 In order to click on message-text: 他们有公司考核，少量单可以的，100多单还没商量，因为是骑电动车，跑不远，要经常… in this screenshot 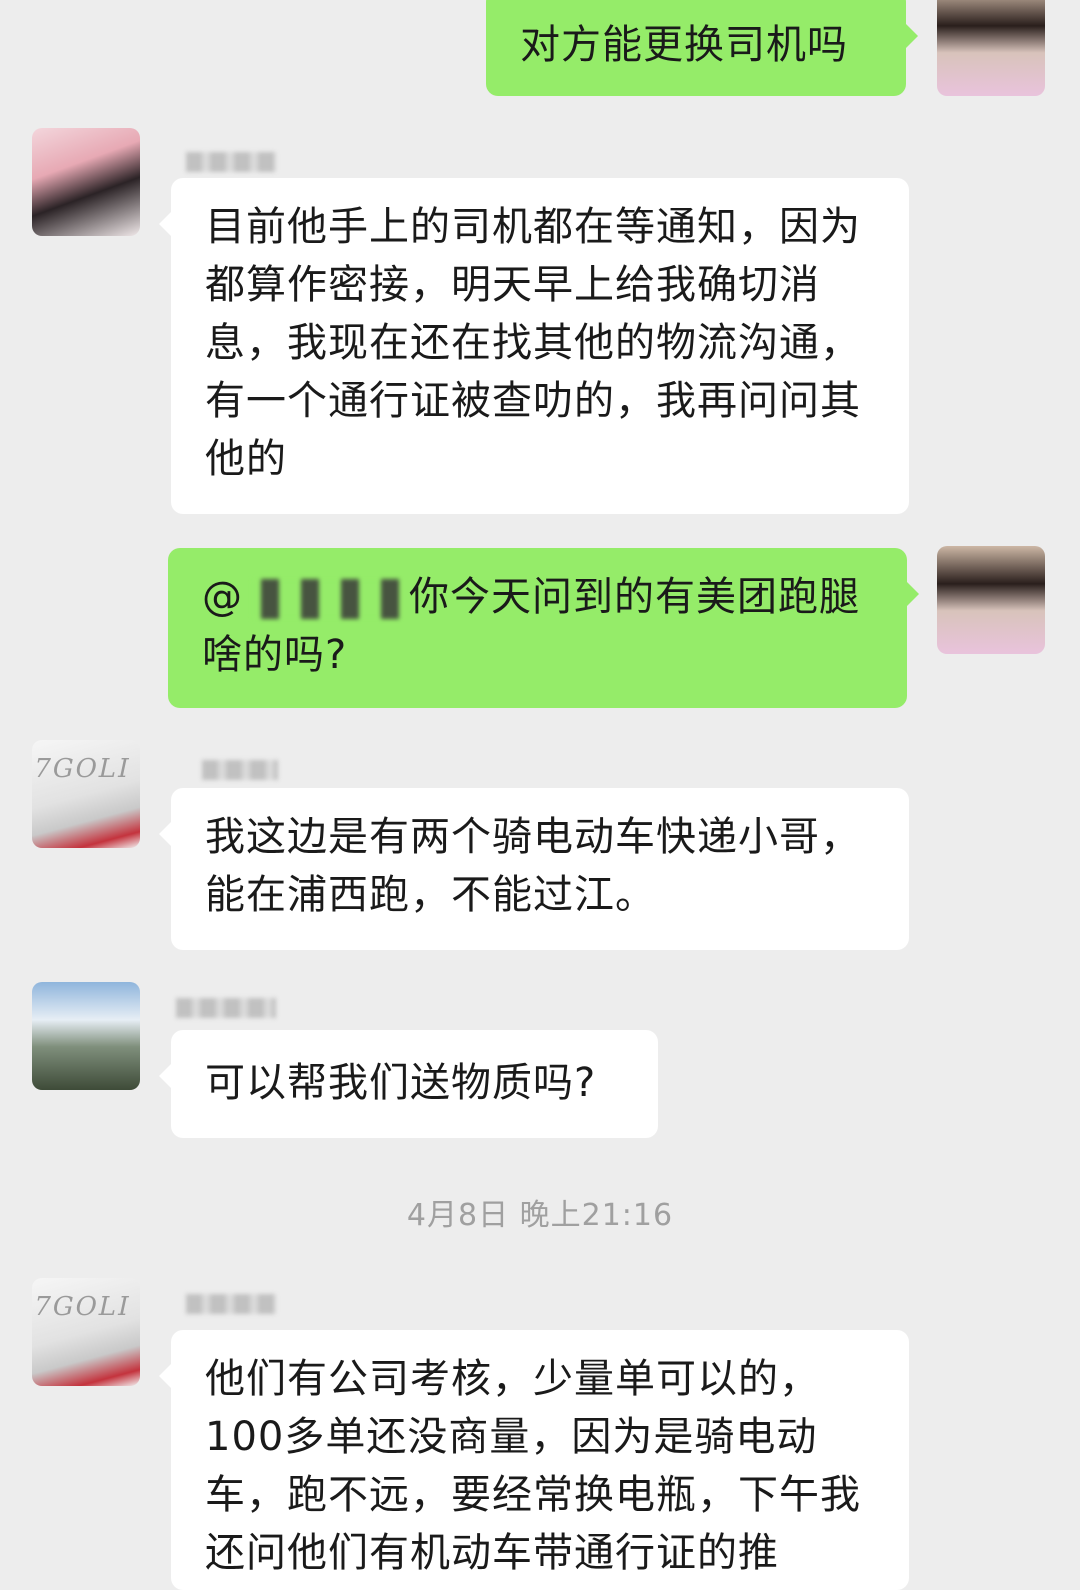, I will do `click(533, 1466)`.